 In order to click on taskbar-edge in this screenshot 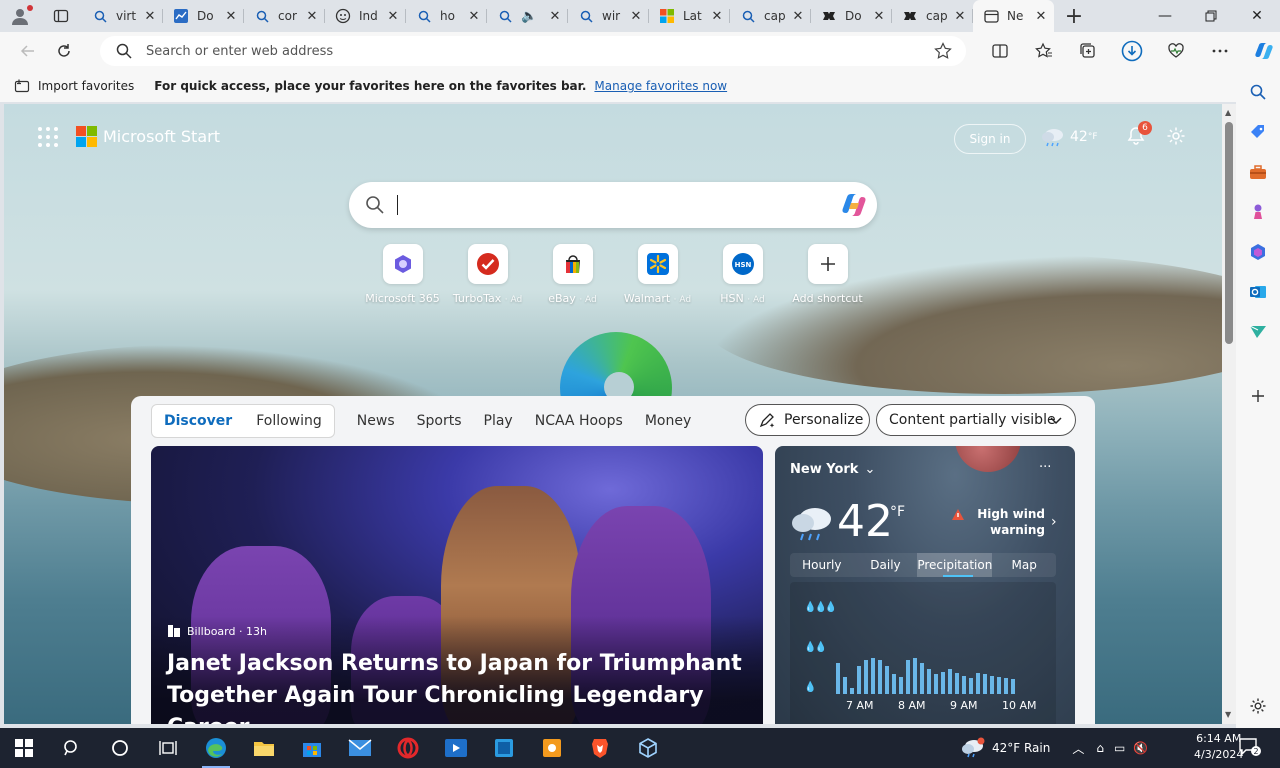, I will do `click(216, 748)`.